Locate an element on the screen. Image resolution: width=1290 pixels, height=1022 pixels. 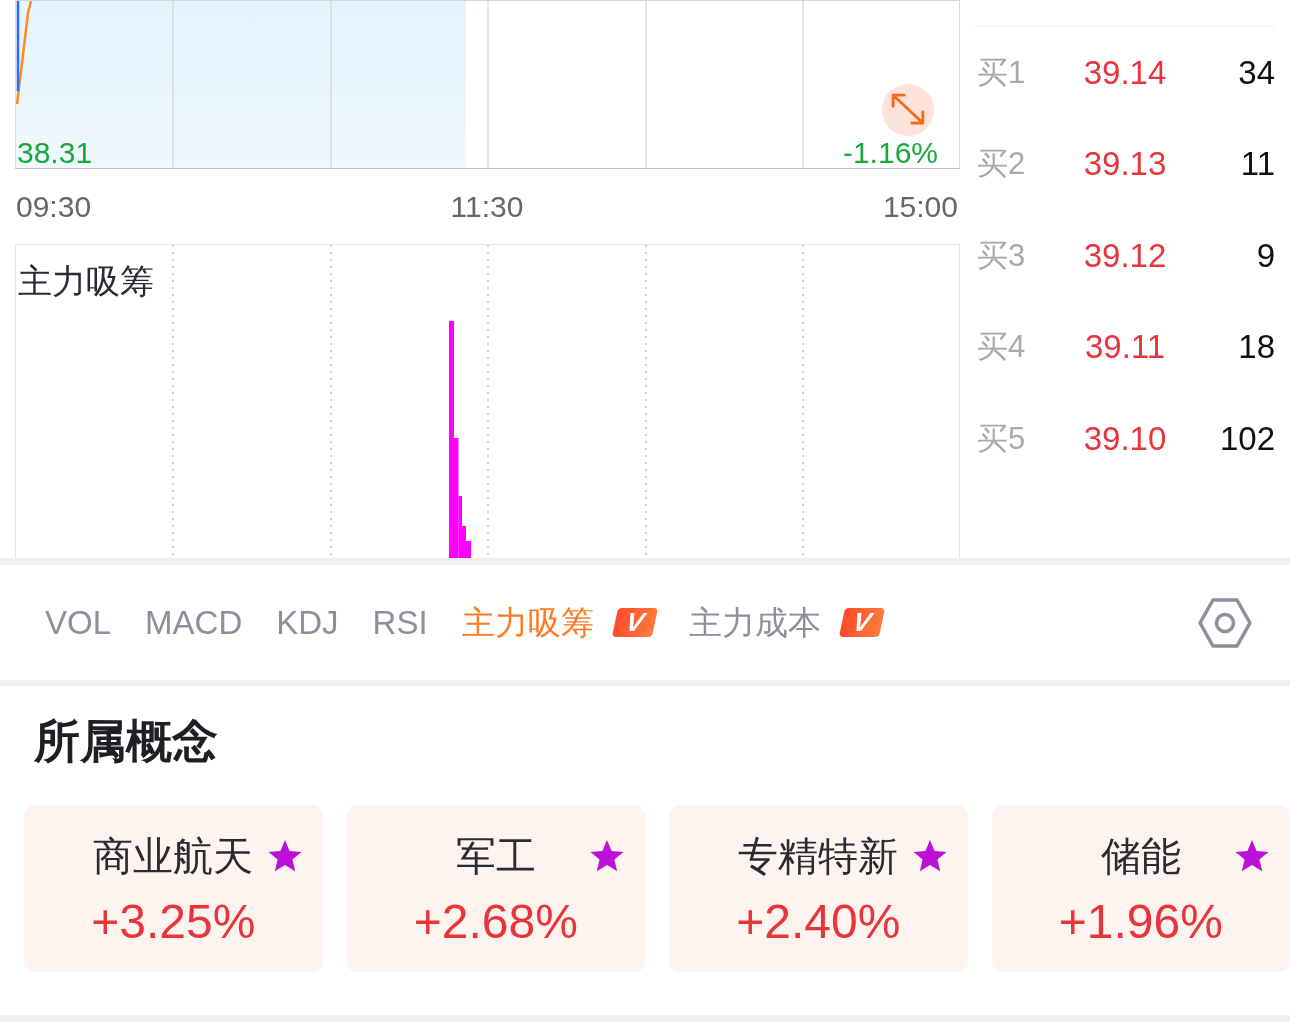
bid-volume: 18 is located at coordinates (1256, 347).